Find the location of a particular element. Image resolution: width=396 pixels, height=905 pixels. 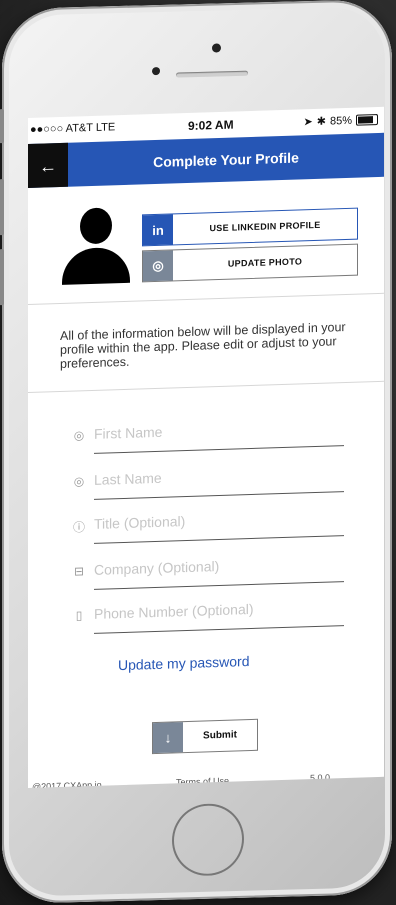

front-camera is located at coordinates (156, 71).